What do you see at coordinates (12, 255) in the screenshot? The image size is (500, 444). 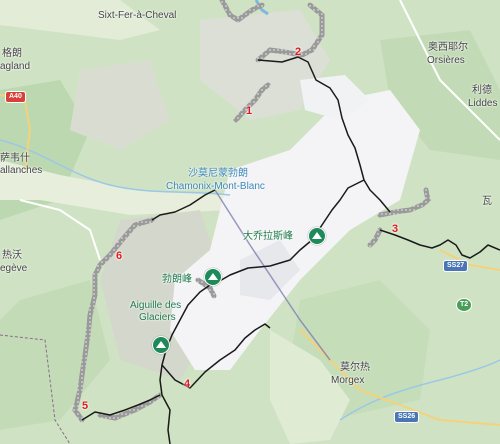 I see `town-label-left-bot-cn: 热沃` at bounding box center [12, 255].